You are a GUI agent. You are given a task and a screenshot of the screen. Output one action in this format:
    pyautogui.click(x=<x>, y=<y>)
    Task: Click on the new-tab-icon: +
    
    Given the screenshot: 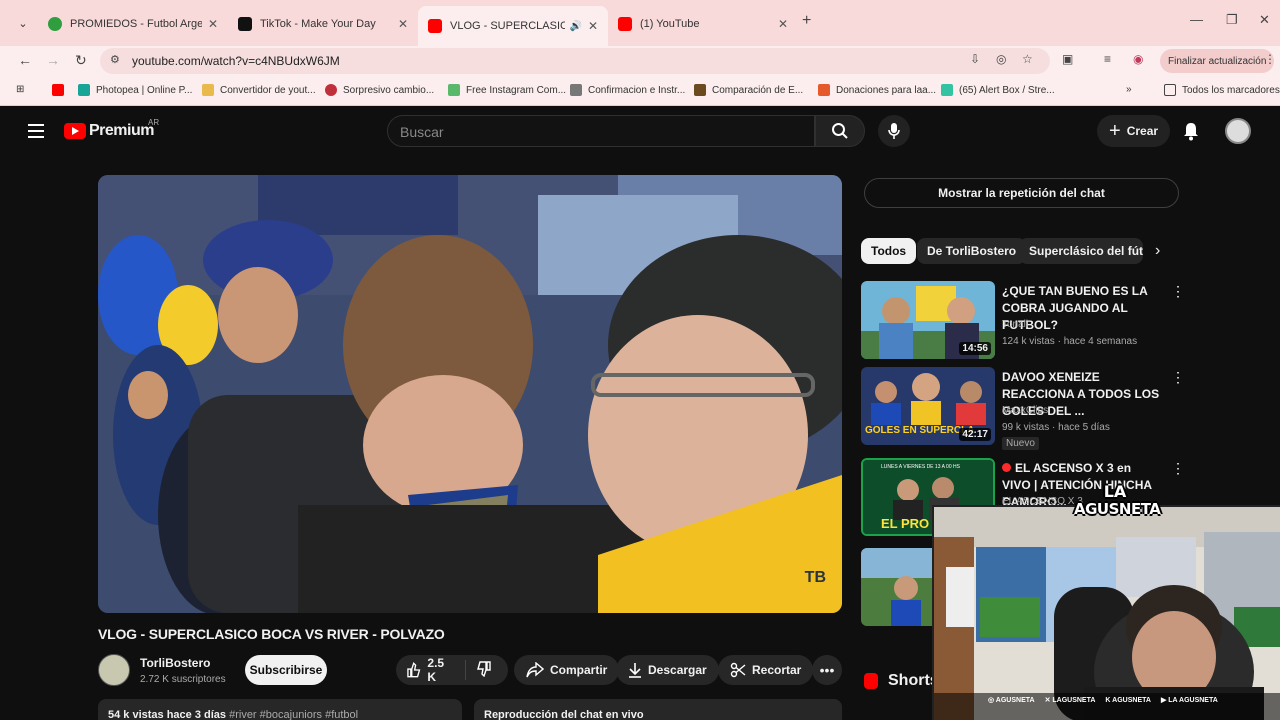 What is the action you would take?
    pyautogui.click(x=806, y=21)
    